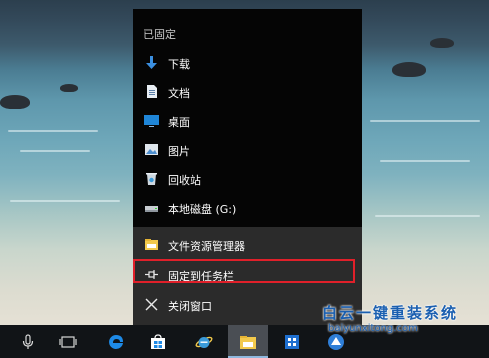 The width and height of the screenshot is (489, 358). I want to click on jump-list-item-documents: 文档, so click(247, 92).